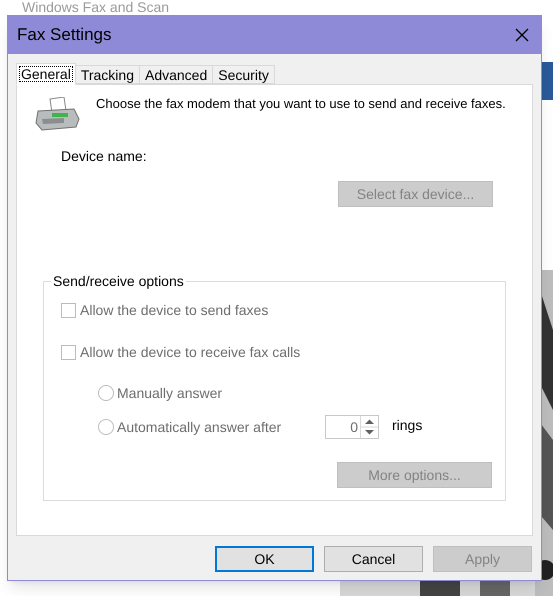 The image size is (553, 596). What do you see at coordinates (301, 104) in the screenshot?
I see `description-text: Choose the fax modem that you want to use to send and receive faxes.` at bounding box center [301, 104].